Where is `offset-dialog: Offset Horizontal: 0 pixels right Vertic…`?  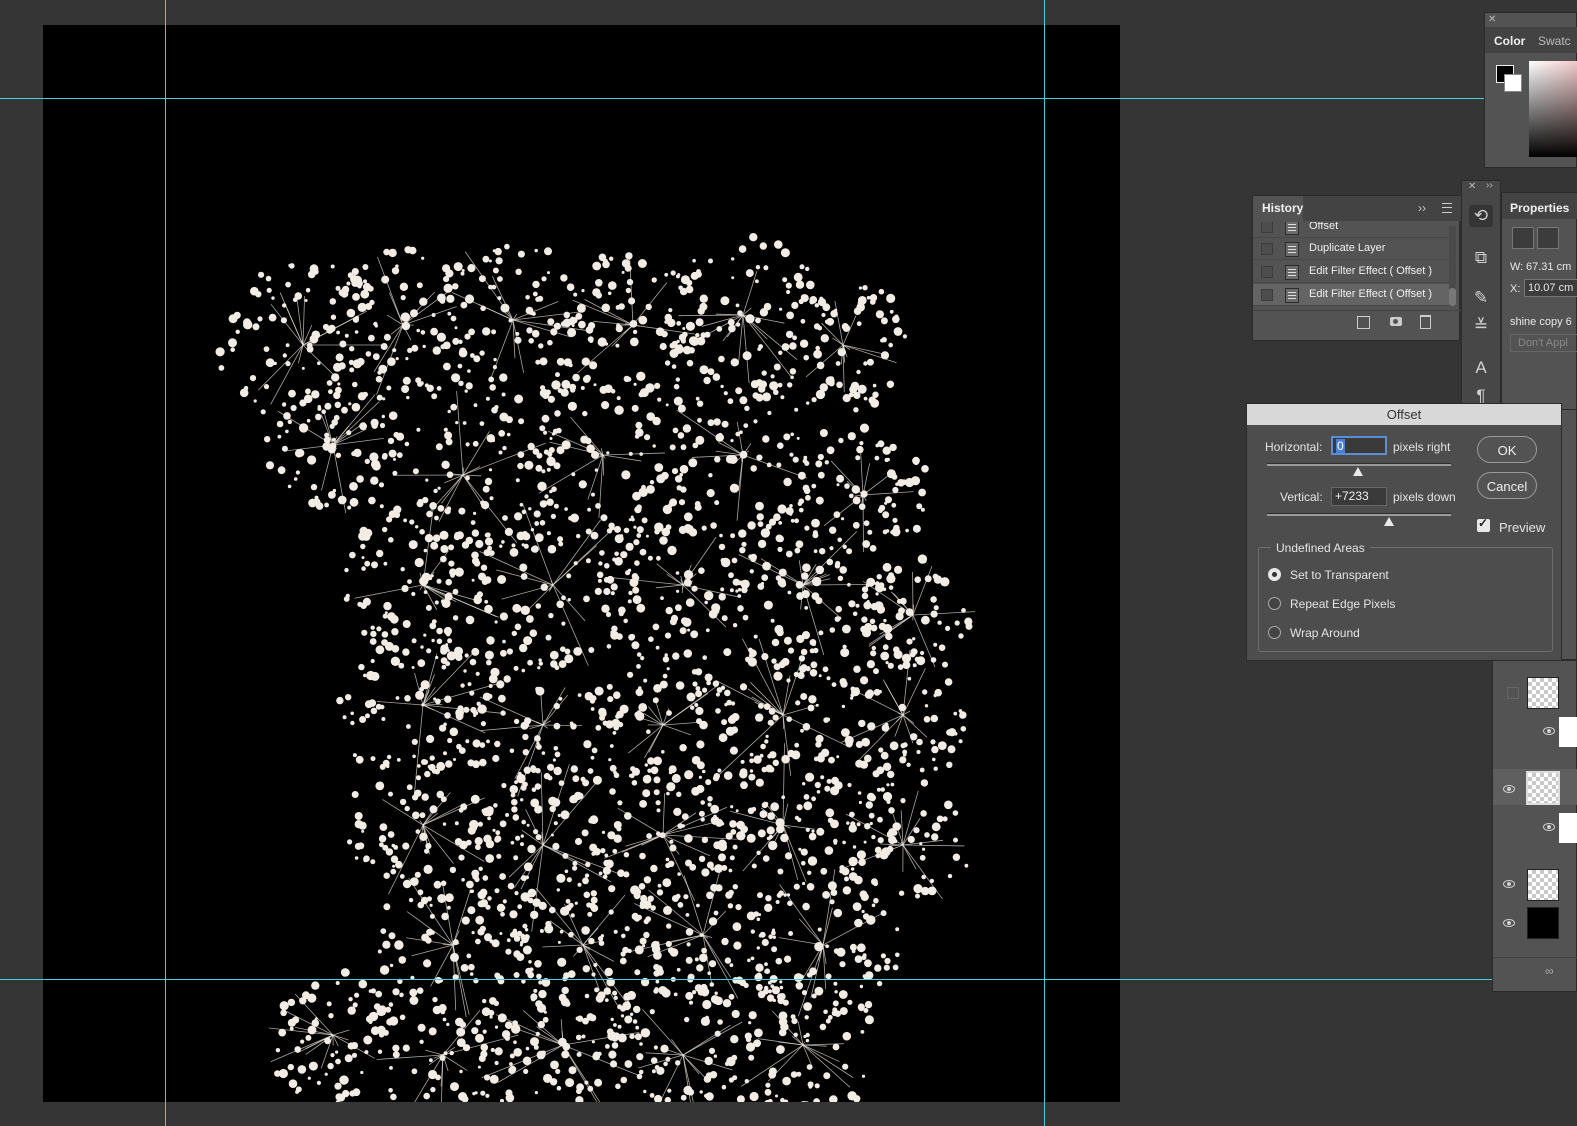 offset-dialog: Offset Horizontal: 0 pixels right Vertic… is located at coordinates (1404, 532).